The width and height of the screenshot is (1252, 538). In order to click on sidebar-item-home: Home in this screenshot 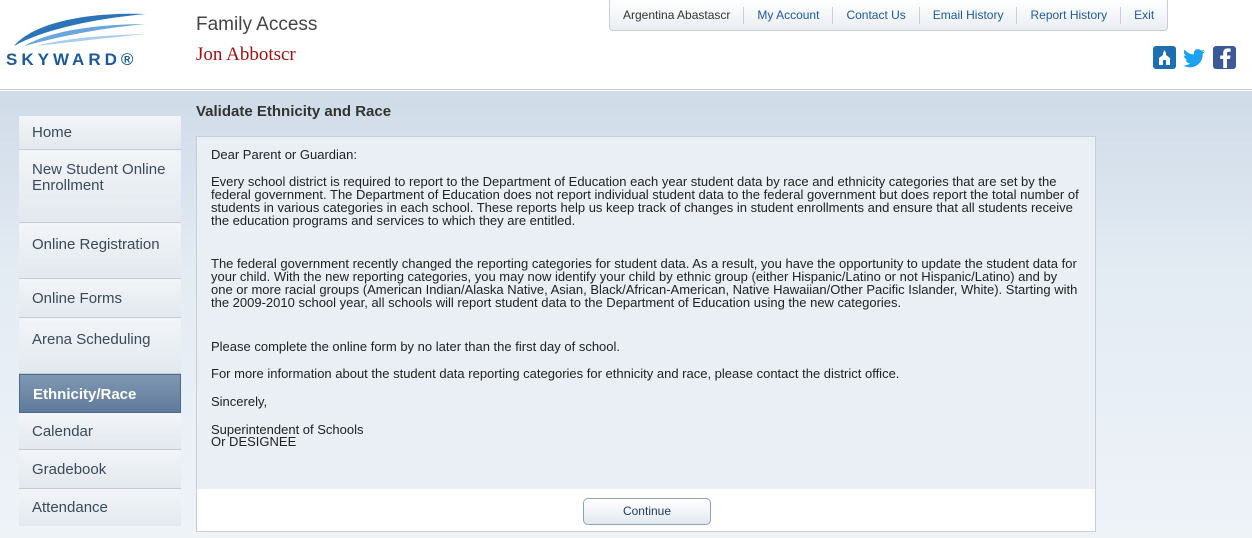, I will do `click(100, 133)`.